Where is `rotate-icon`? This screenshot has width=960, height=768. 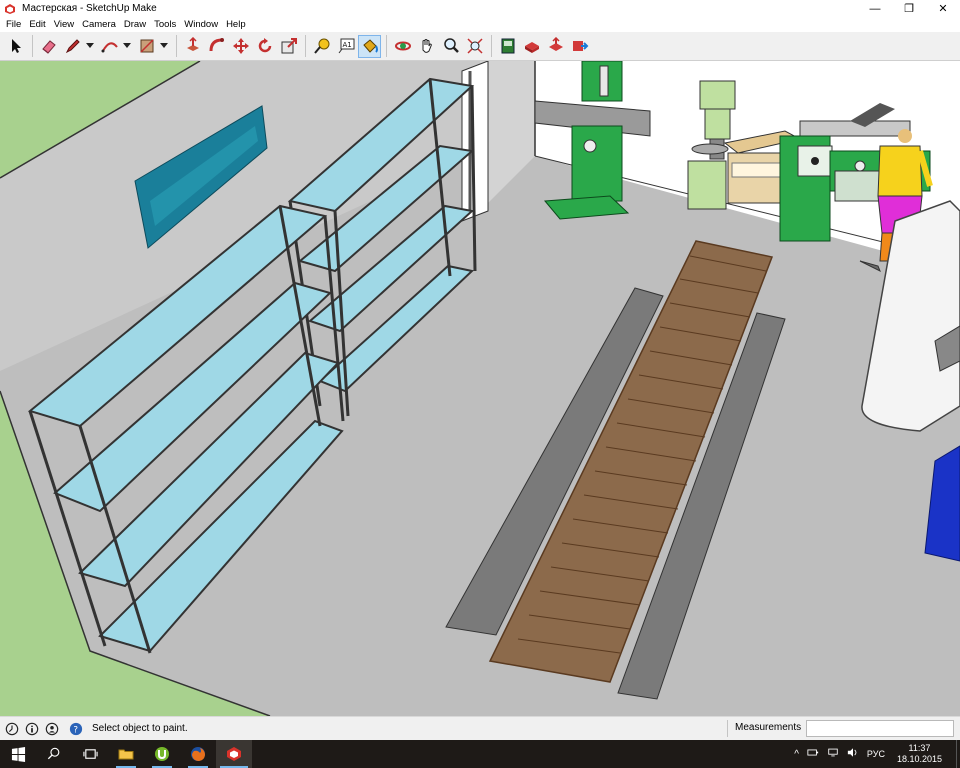
rotate-icon is located at coordinates (264, 45).